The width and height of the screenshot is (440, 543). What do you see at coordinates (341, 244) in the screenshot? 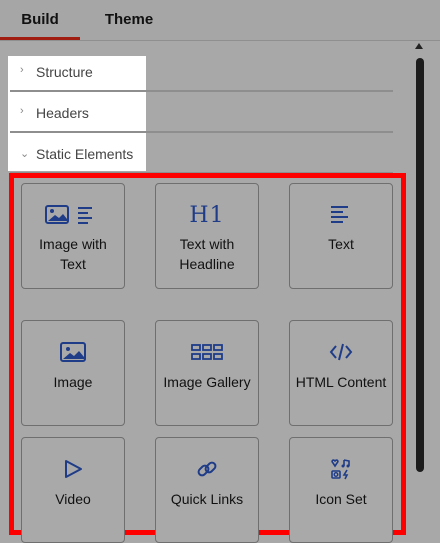
I see `element-label: Text` at bounding box center [341, 244].